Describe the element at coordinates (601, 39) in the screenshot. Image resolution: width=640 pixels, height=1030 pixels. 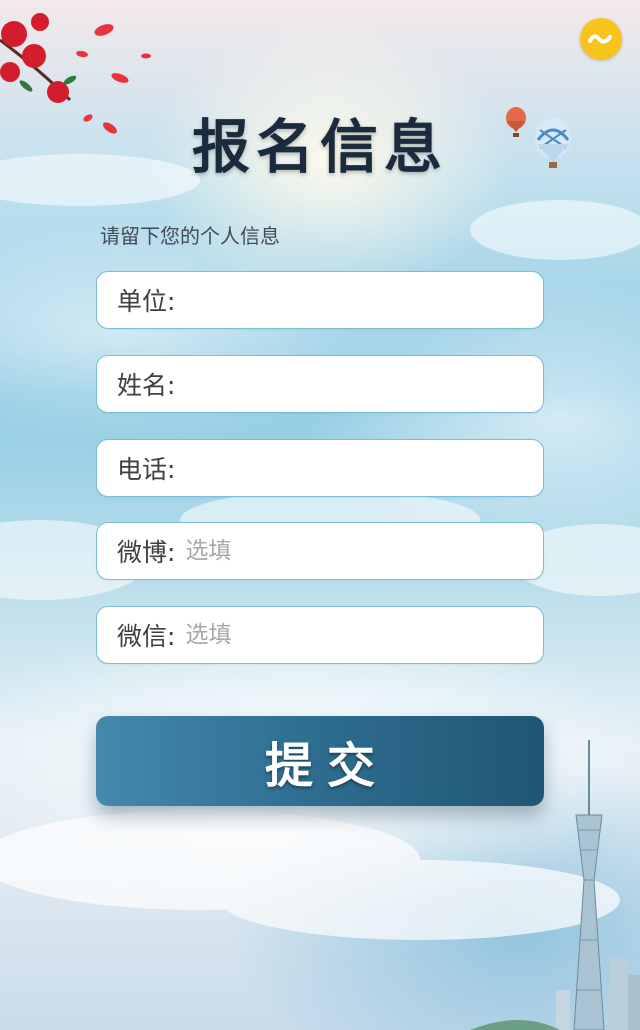
I see `infinity-logo-icon` at that location.